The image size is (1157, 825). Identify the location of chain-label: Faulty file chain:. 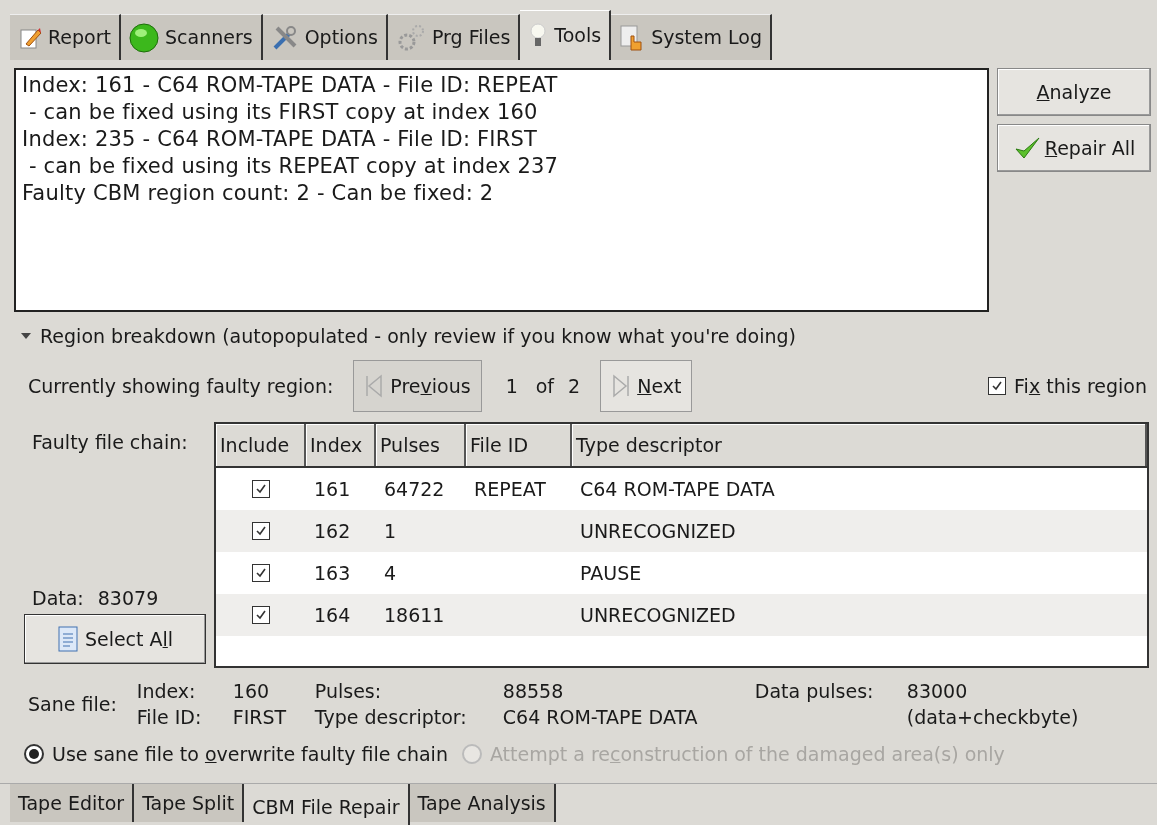
(110, 442).